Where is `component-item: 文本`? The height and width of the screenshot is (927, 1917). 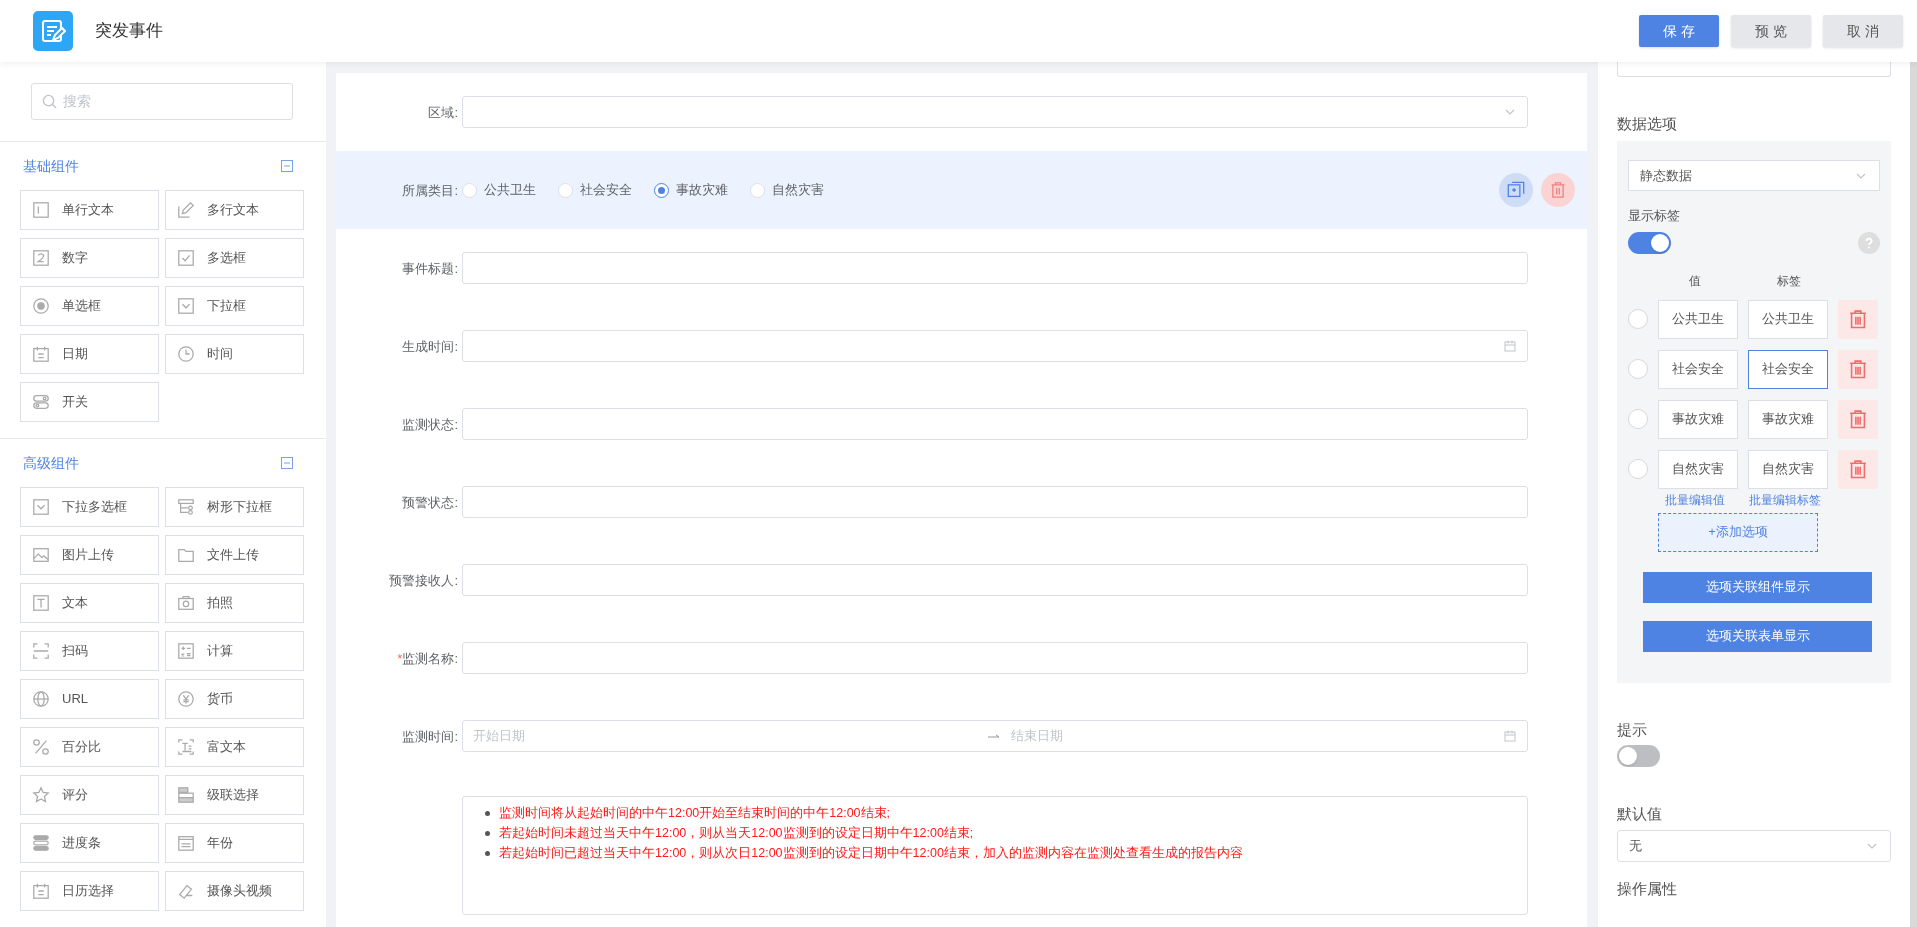 component-item: 文本 is located at coordinates (89, 603).